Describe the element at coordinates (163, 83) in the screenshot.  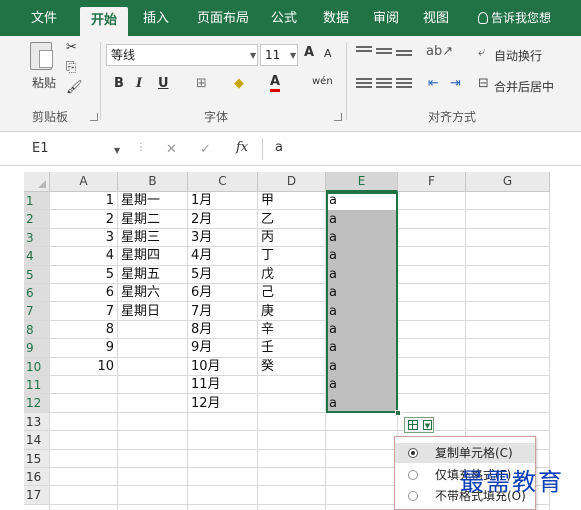
I see `underline-button: U` at that location.